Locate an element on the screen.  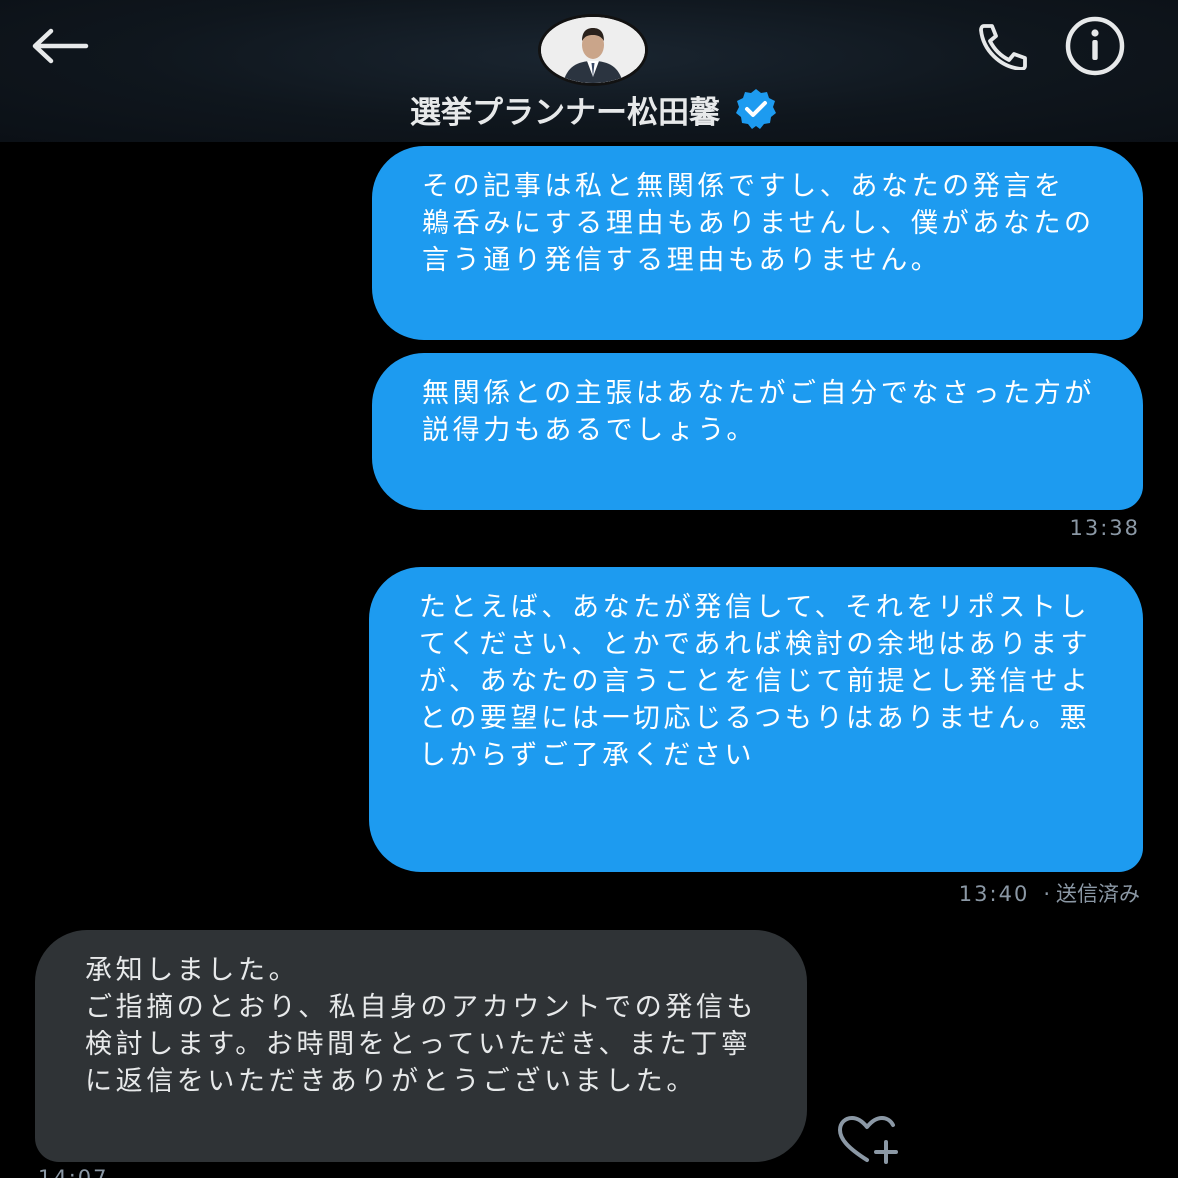
add-reaction-button is located at coordinates (867, 1140).